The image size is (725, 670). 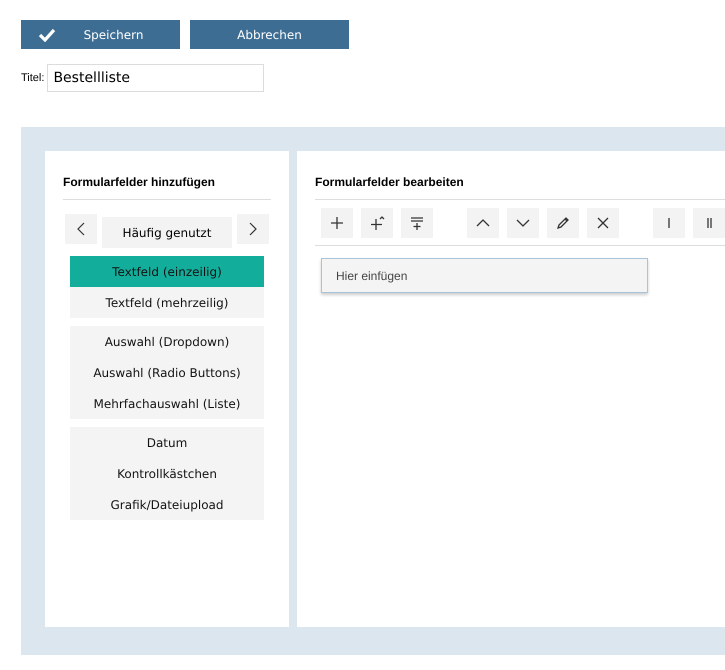 What do you see at coordinates (167, 372) in the screenshot?
I see `field-type-item: Auswahl (Radio Buttons)` at bounding box center [167, 372].